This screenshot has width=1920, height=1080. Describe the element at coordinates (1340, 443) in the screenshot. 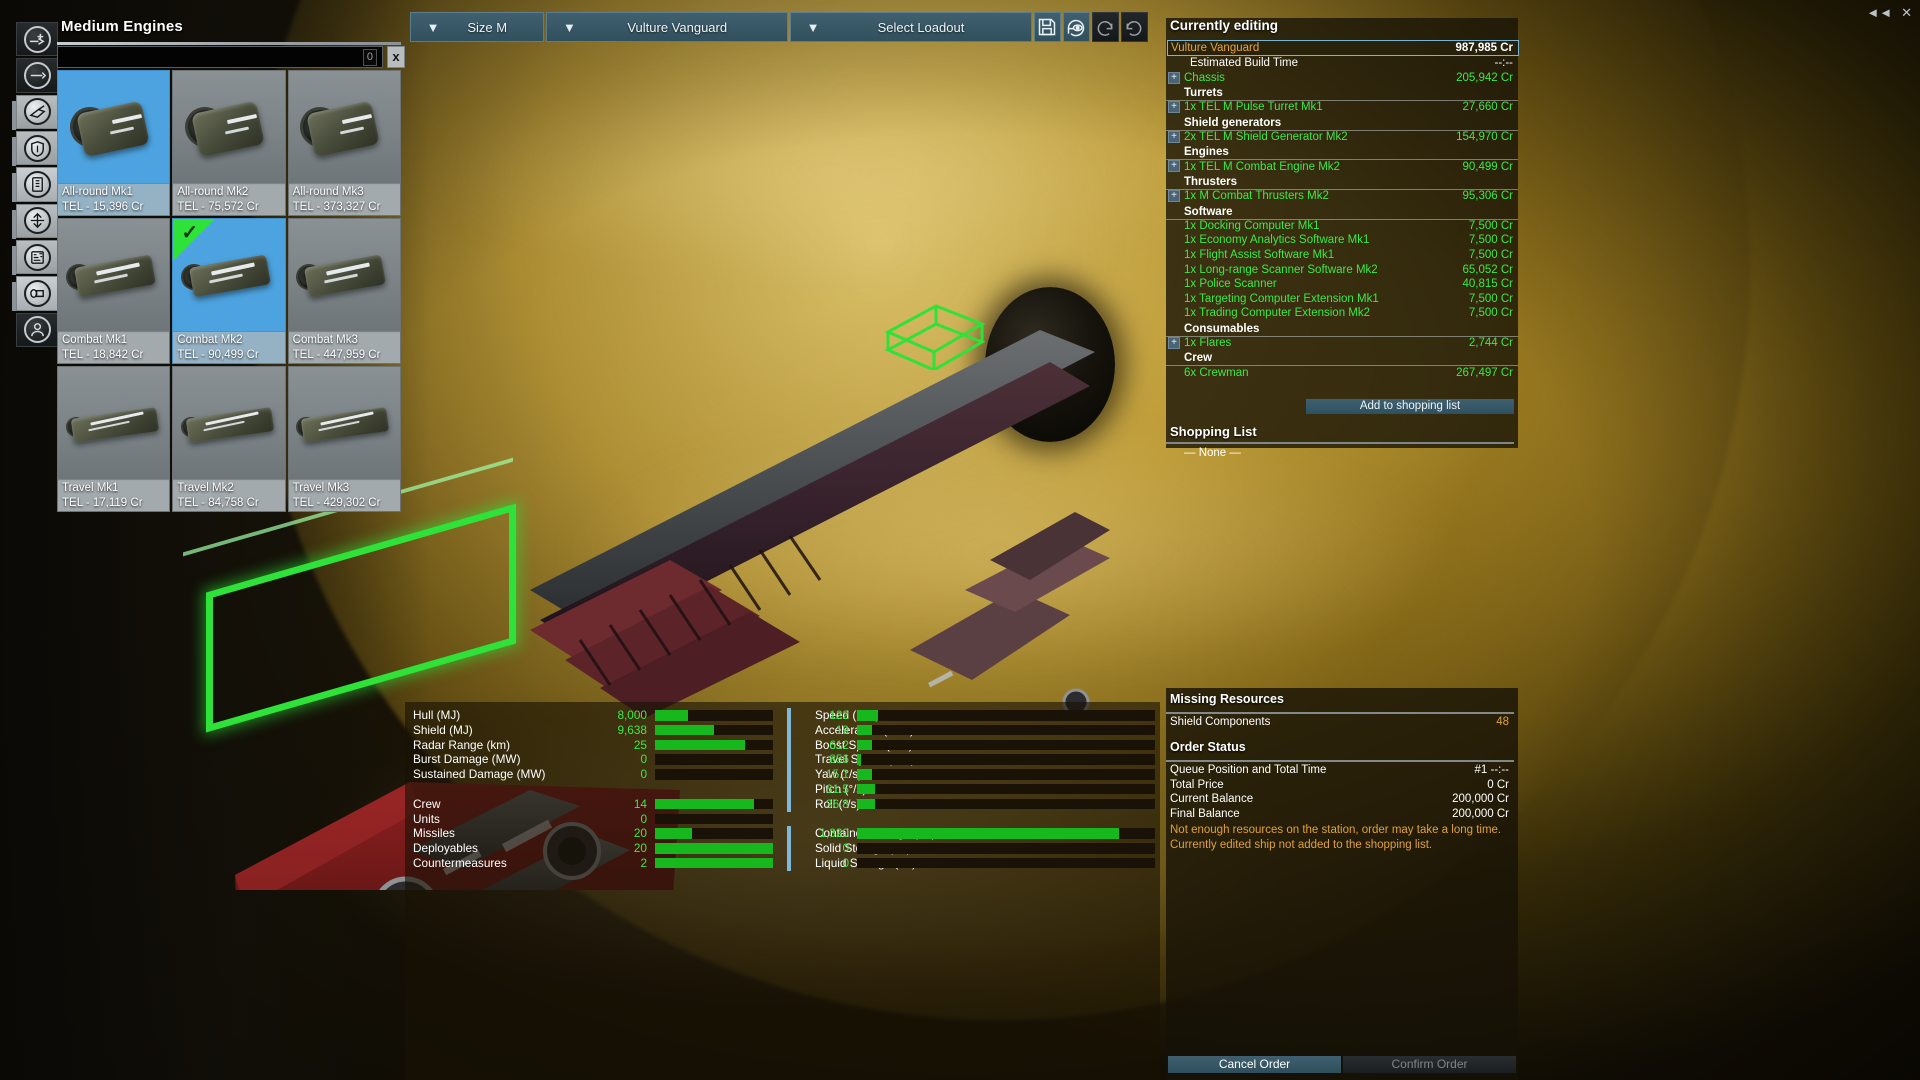

I see `shopping-list-divider` at that location.